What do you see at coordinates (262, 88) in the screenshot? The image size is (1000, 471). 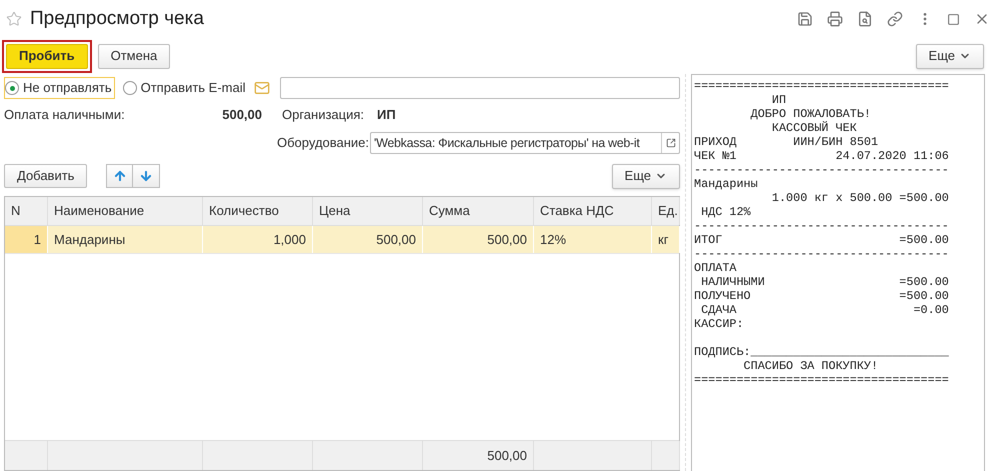 I see `mail-icon` at bounding box center [262, 88].